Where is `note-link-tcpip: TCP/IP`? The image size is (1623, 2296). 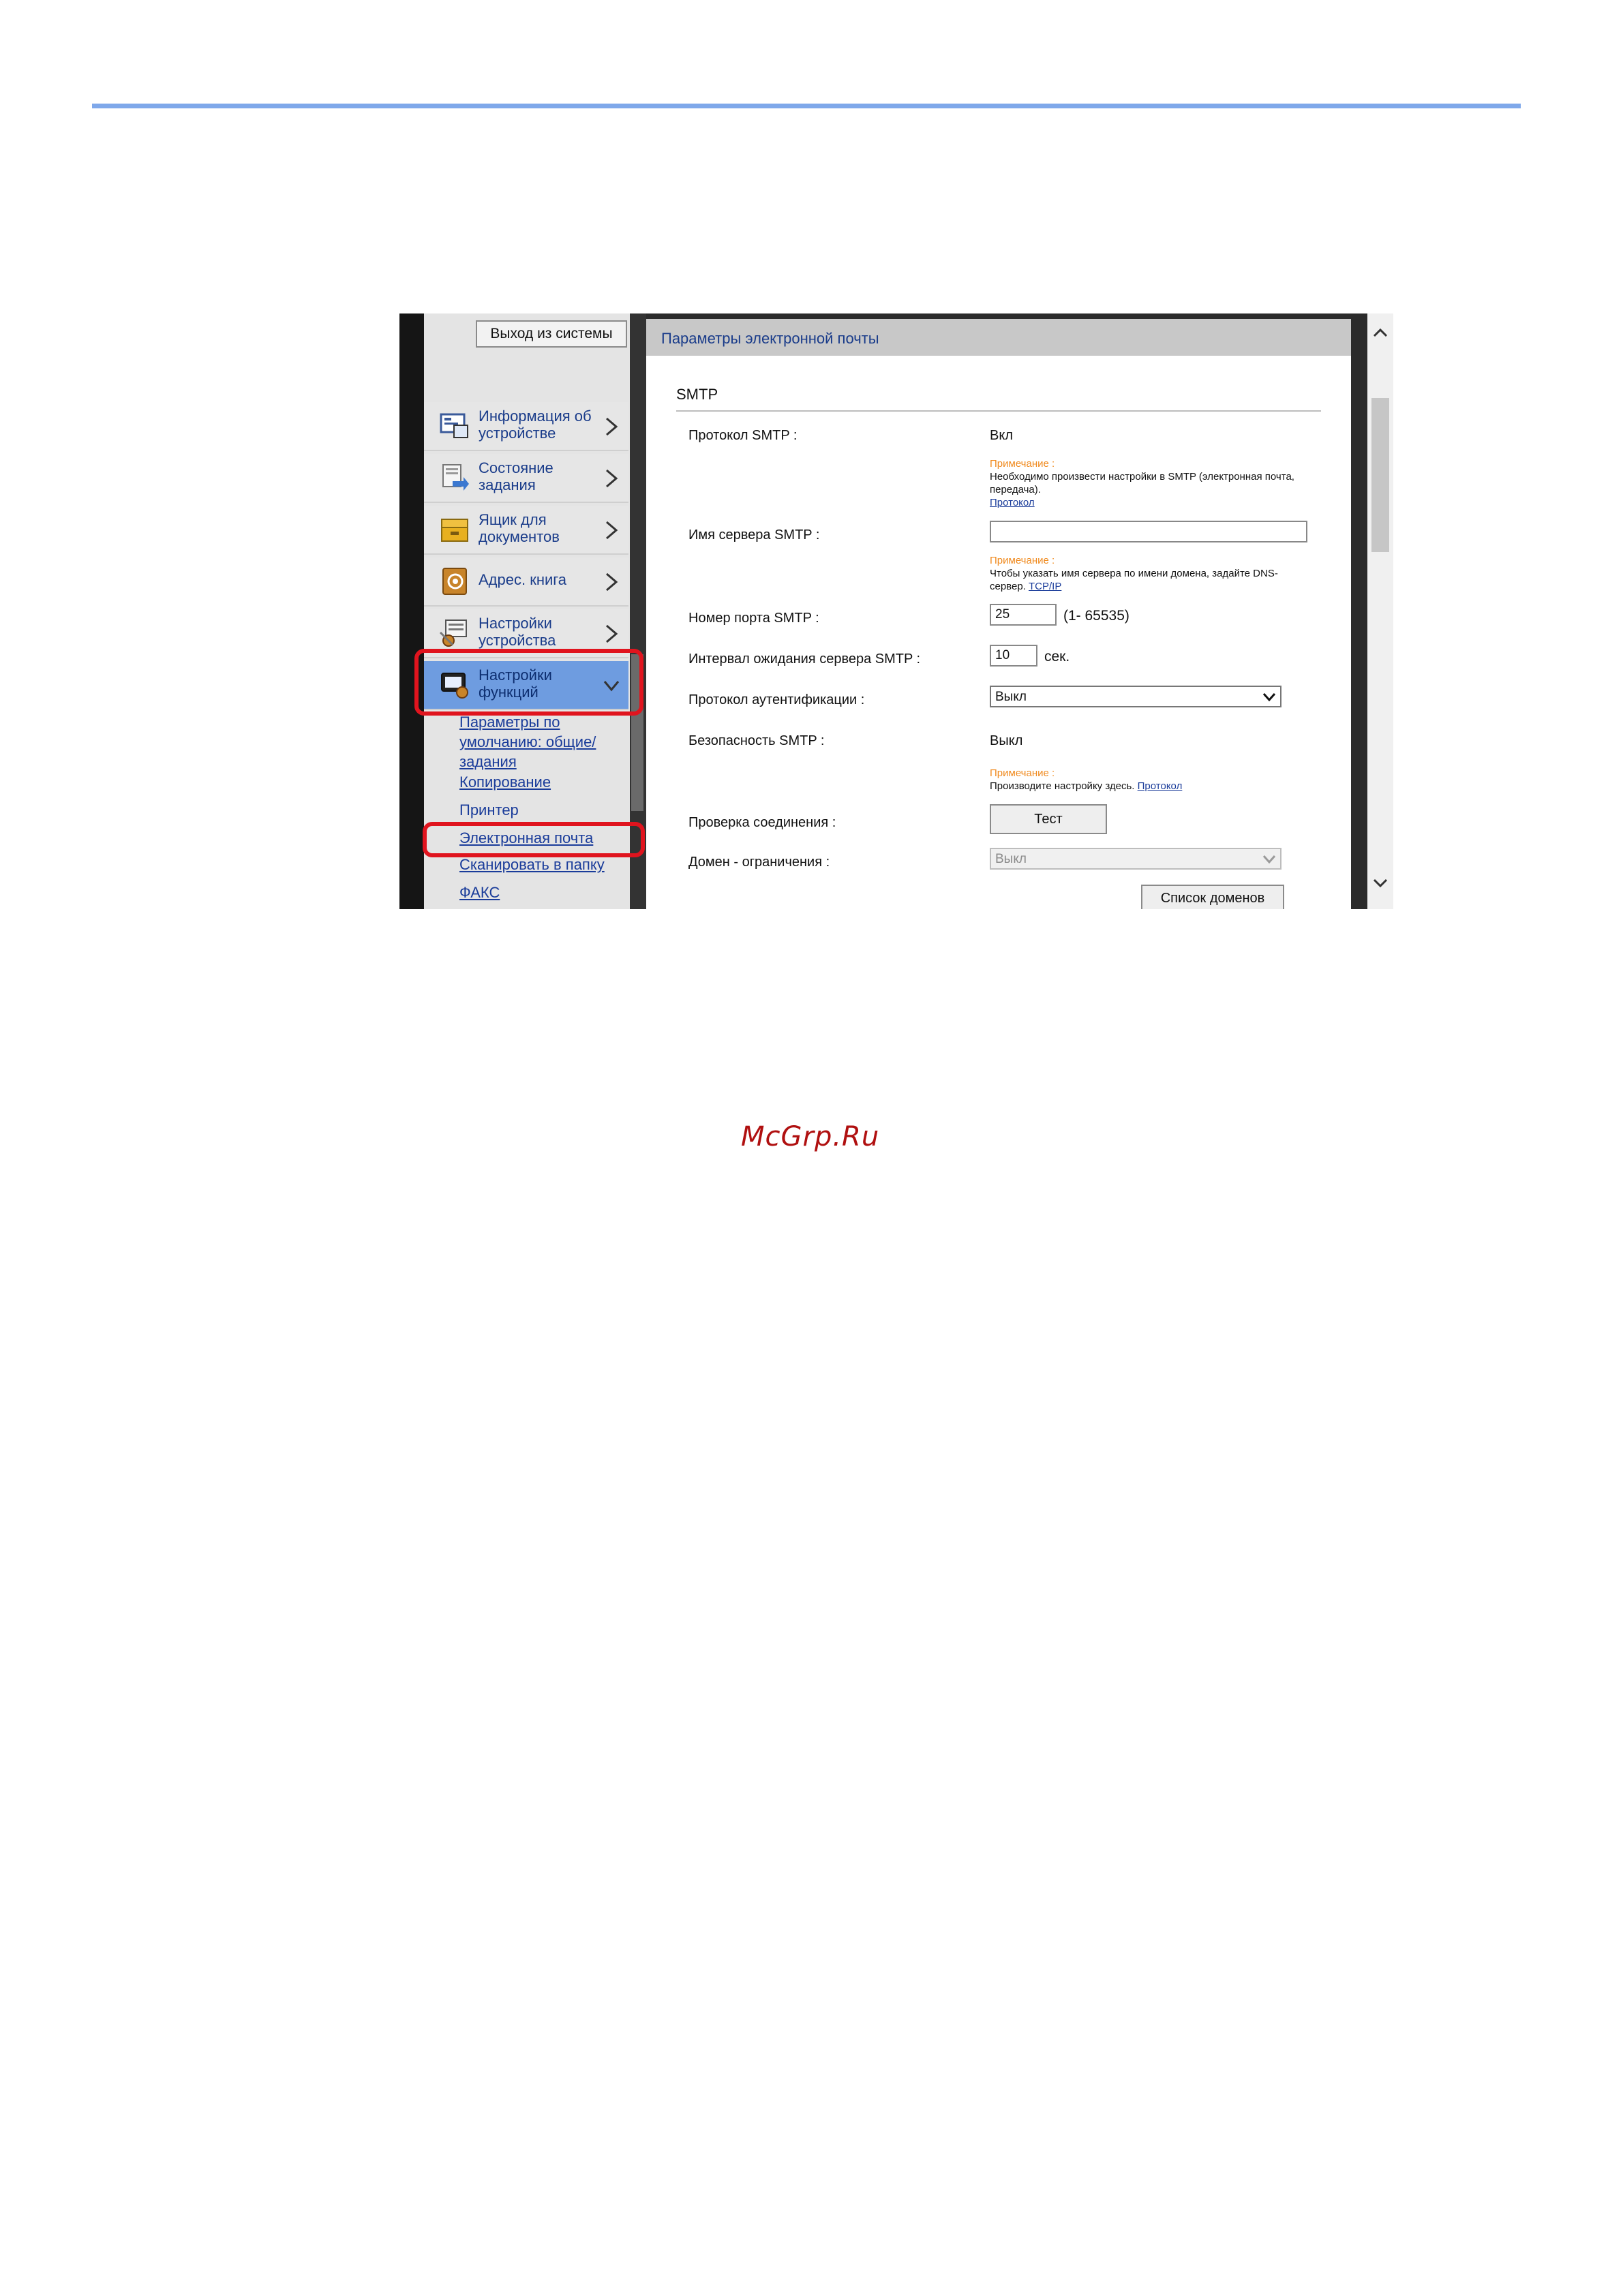 note-link-tcpip: TCP/IP is located at coordinates (1045, 587).